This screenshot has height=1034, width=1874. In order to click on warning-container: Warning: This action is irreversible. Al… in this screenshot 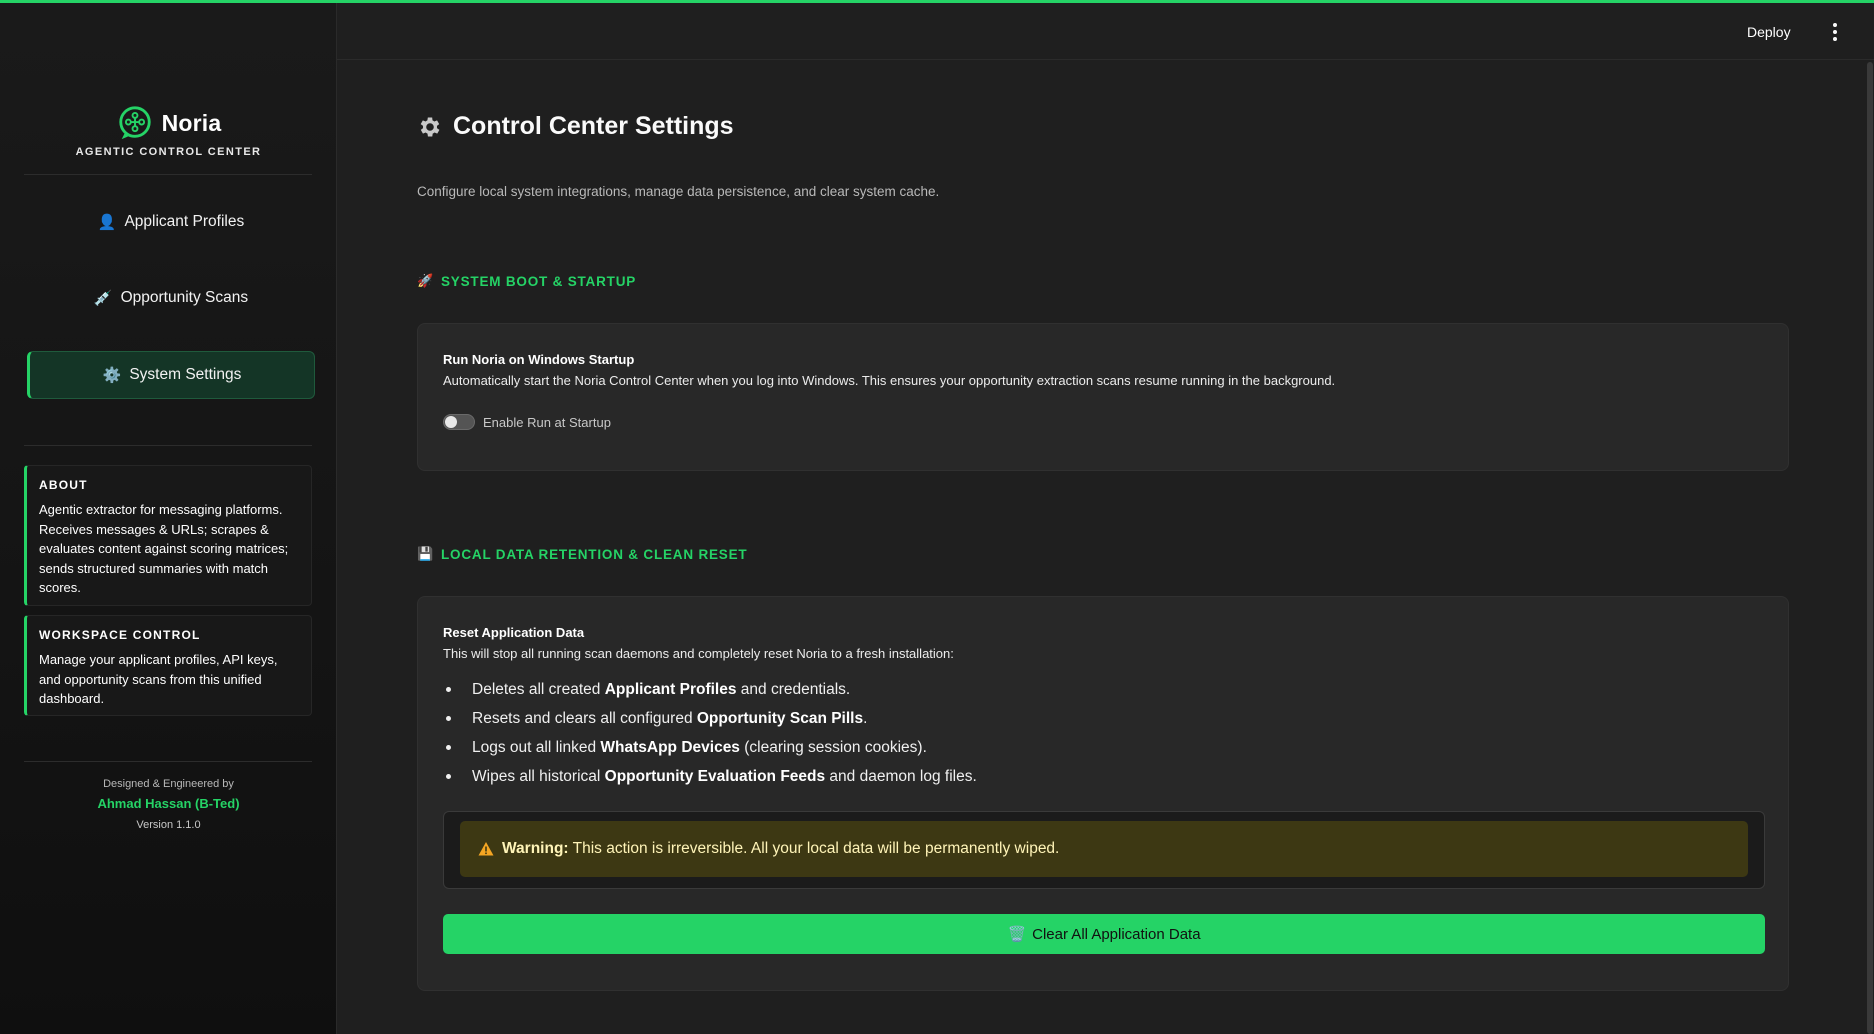, I will do `click(1104, 850)`.